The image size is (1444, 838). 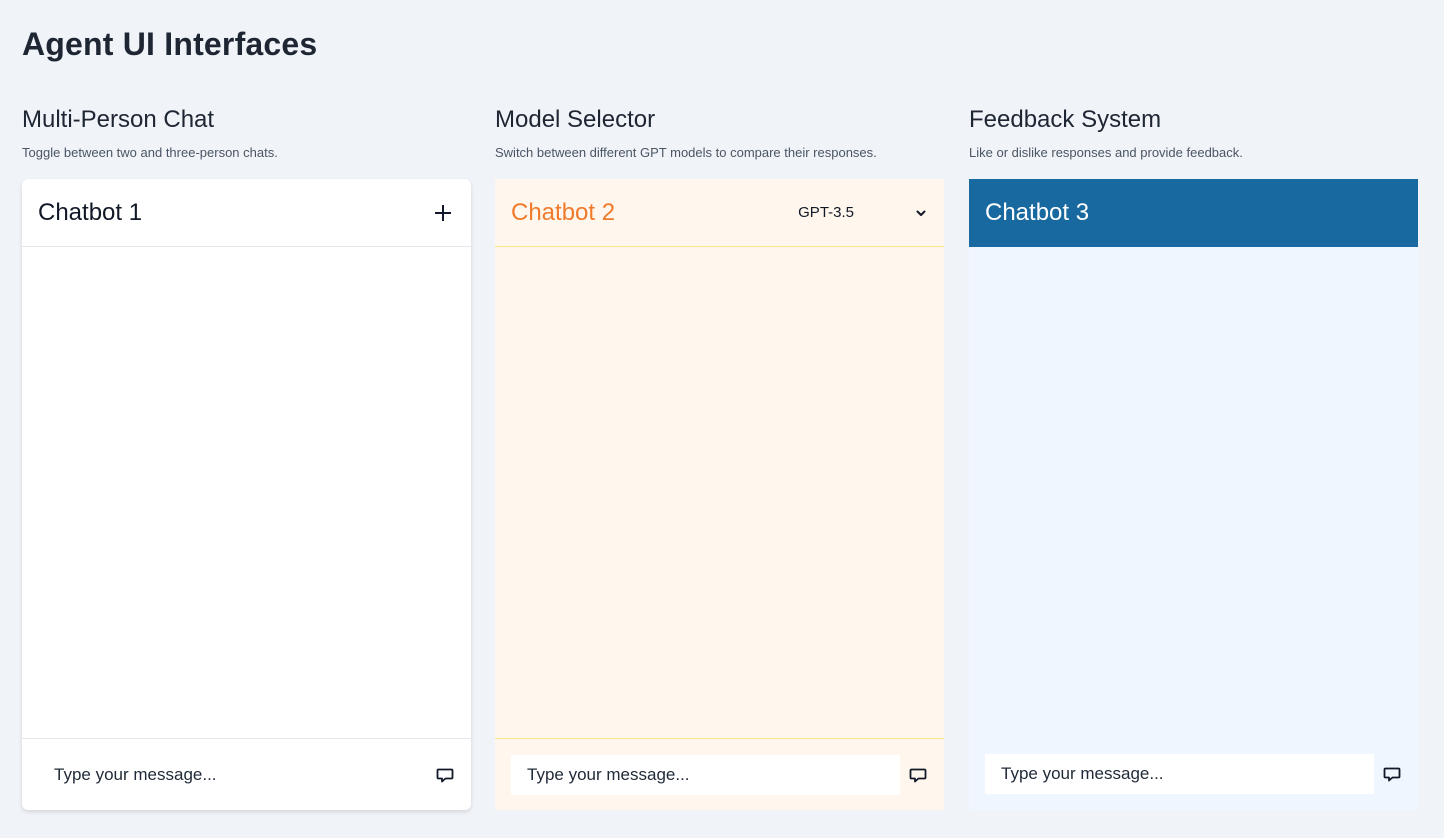 What do you see at coordinates (1037, 212) in the screenshot?
I see `chatbot-name: Chatbot 3` at bounding box center [1037, 212].